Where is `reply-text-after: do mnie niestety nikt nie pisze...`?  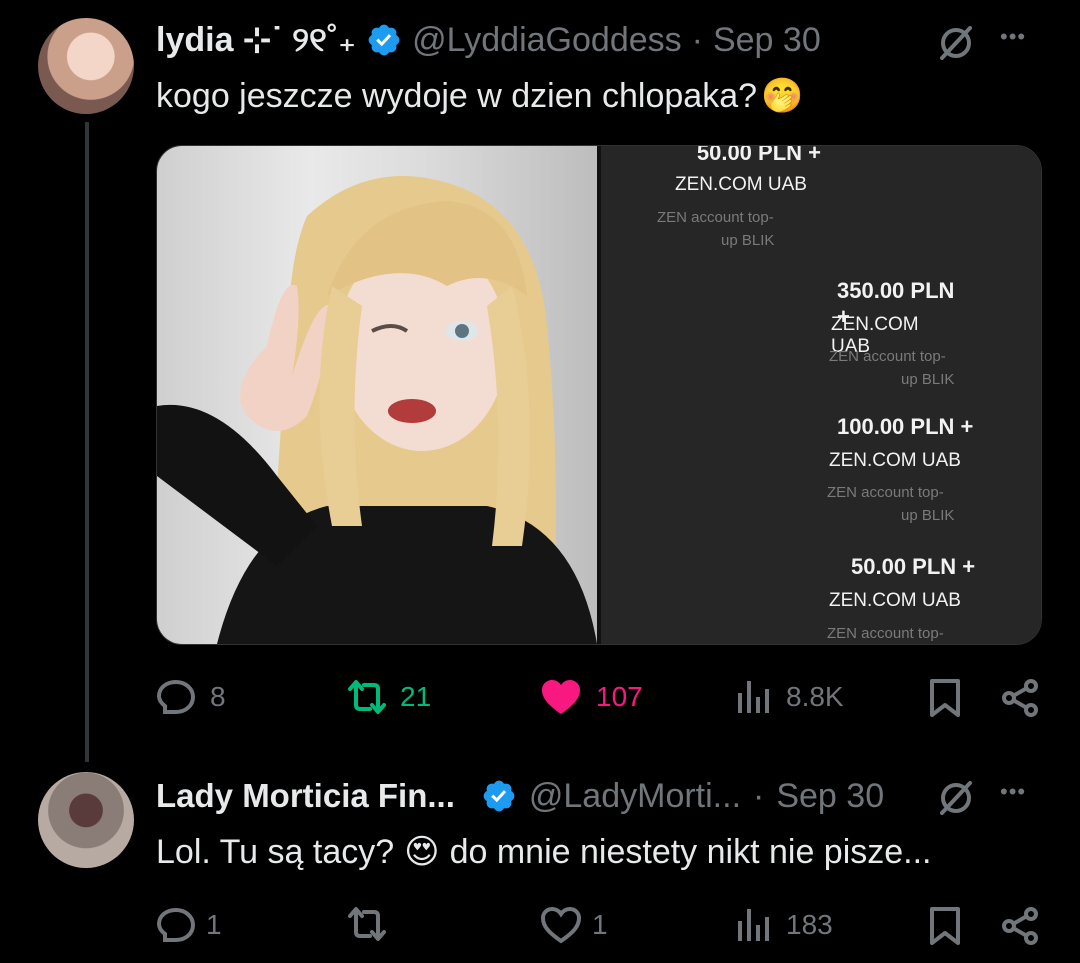 reply-text-after: do mnie niestety nikt nie pisze... is located at coordinates (690, 851).